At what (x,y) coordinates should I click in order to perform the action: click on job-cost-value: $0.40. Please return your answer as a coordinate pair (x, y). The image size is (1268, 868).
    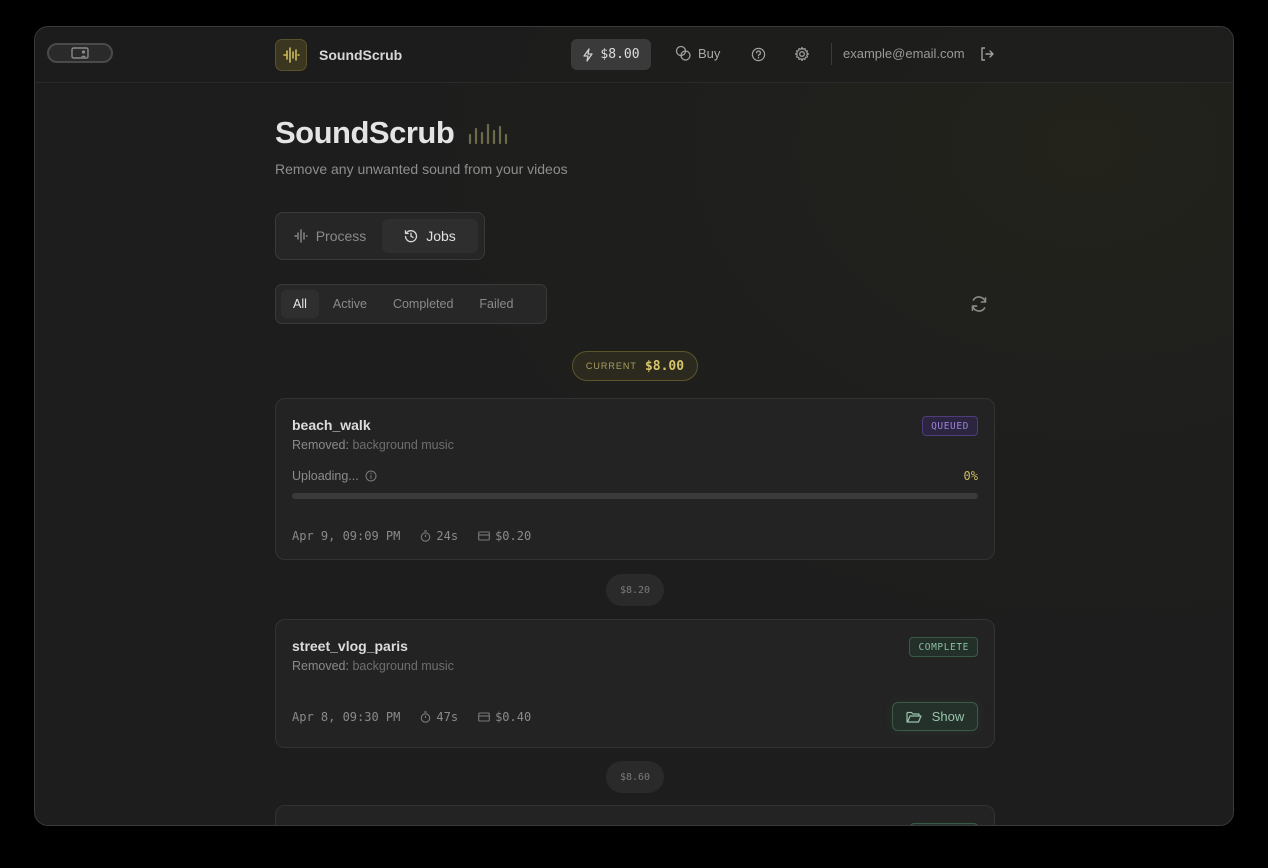
    Looking at the image, I should click on (513, 717).